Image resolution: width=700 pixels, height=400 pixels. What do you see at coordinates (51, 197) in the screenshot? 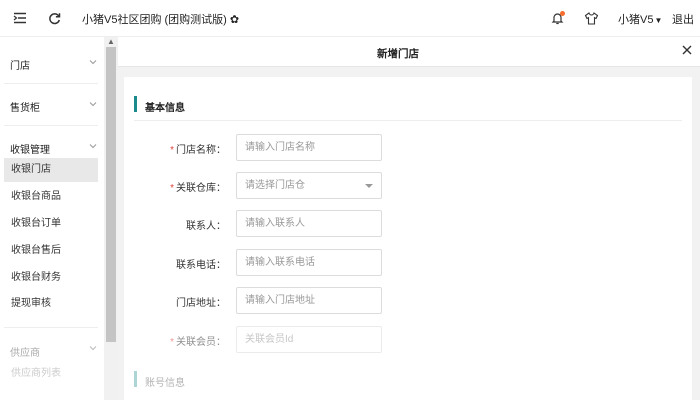
I see `sidebar-item-cashier-goods: 收银台商品` at bounding box center [51, 197].